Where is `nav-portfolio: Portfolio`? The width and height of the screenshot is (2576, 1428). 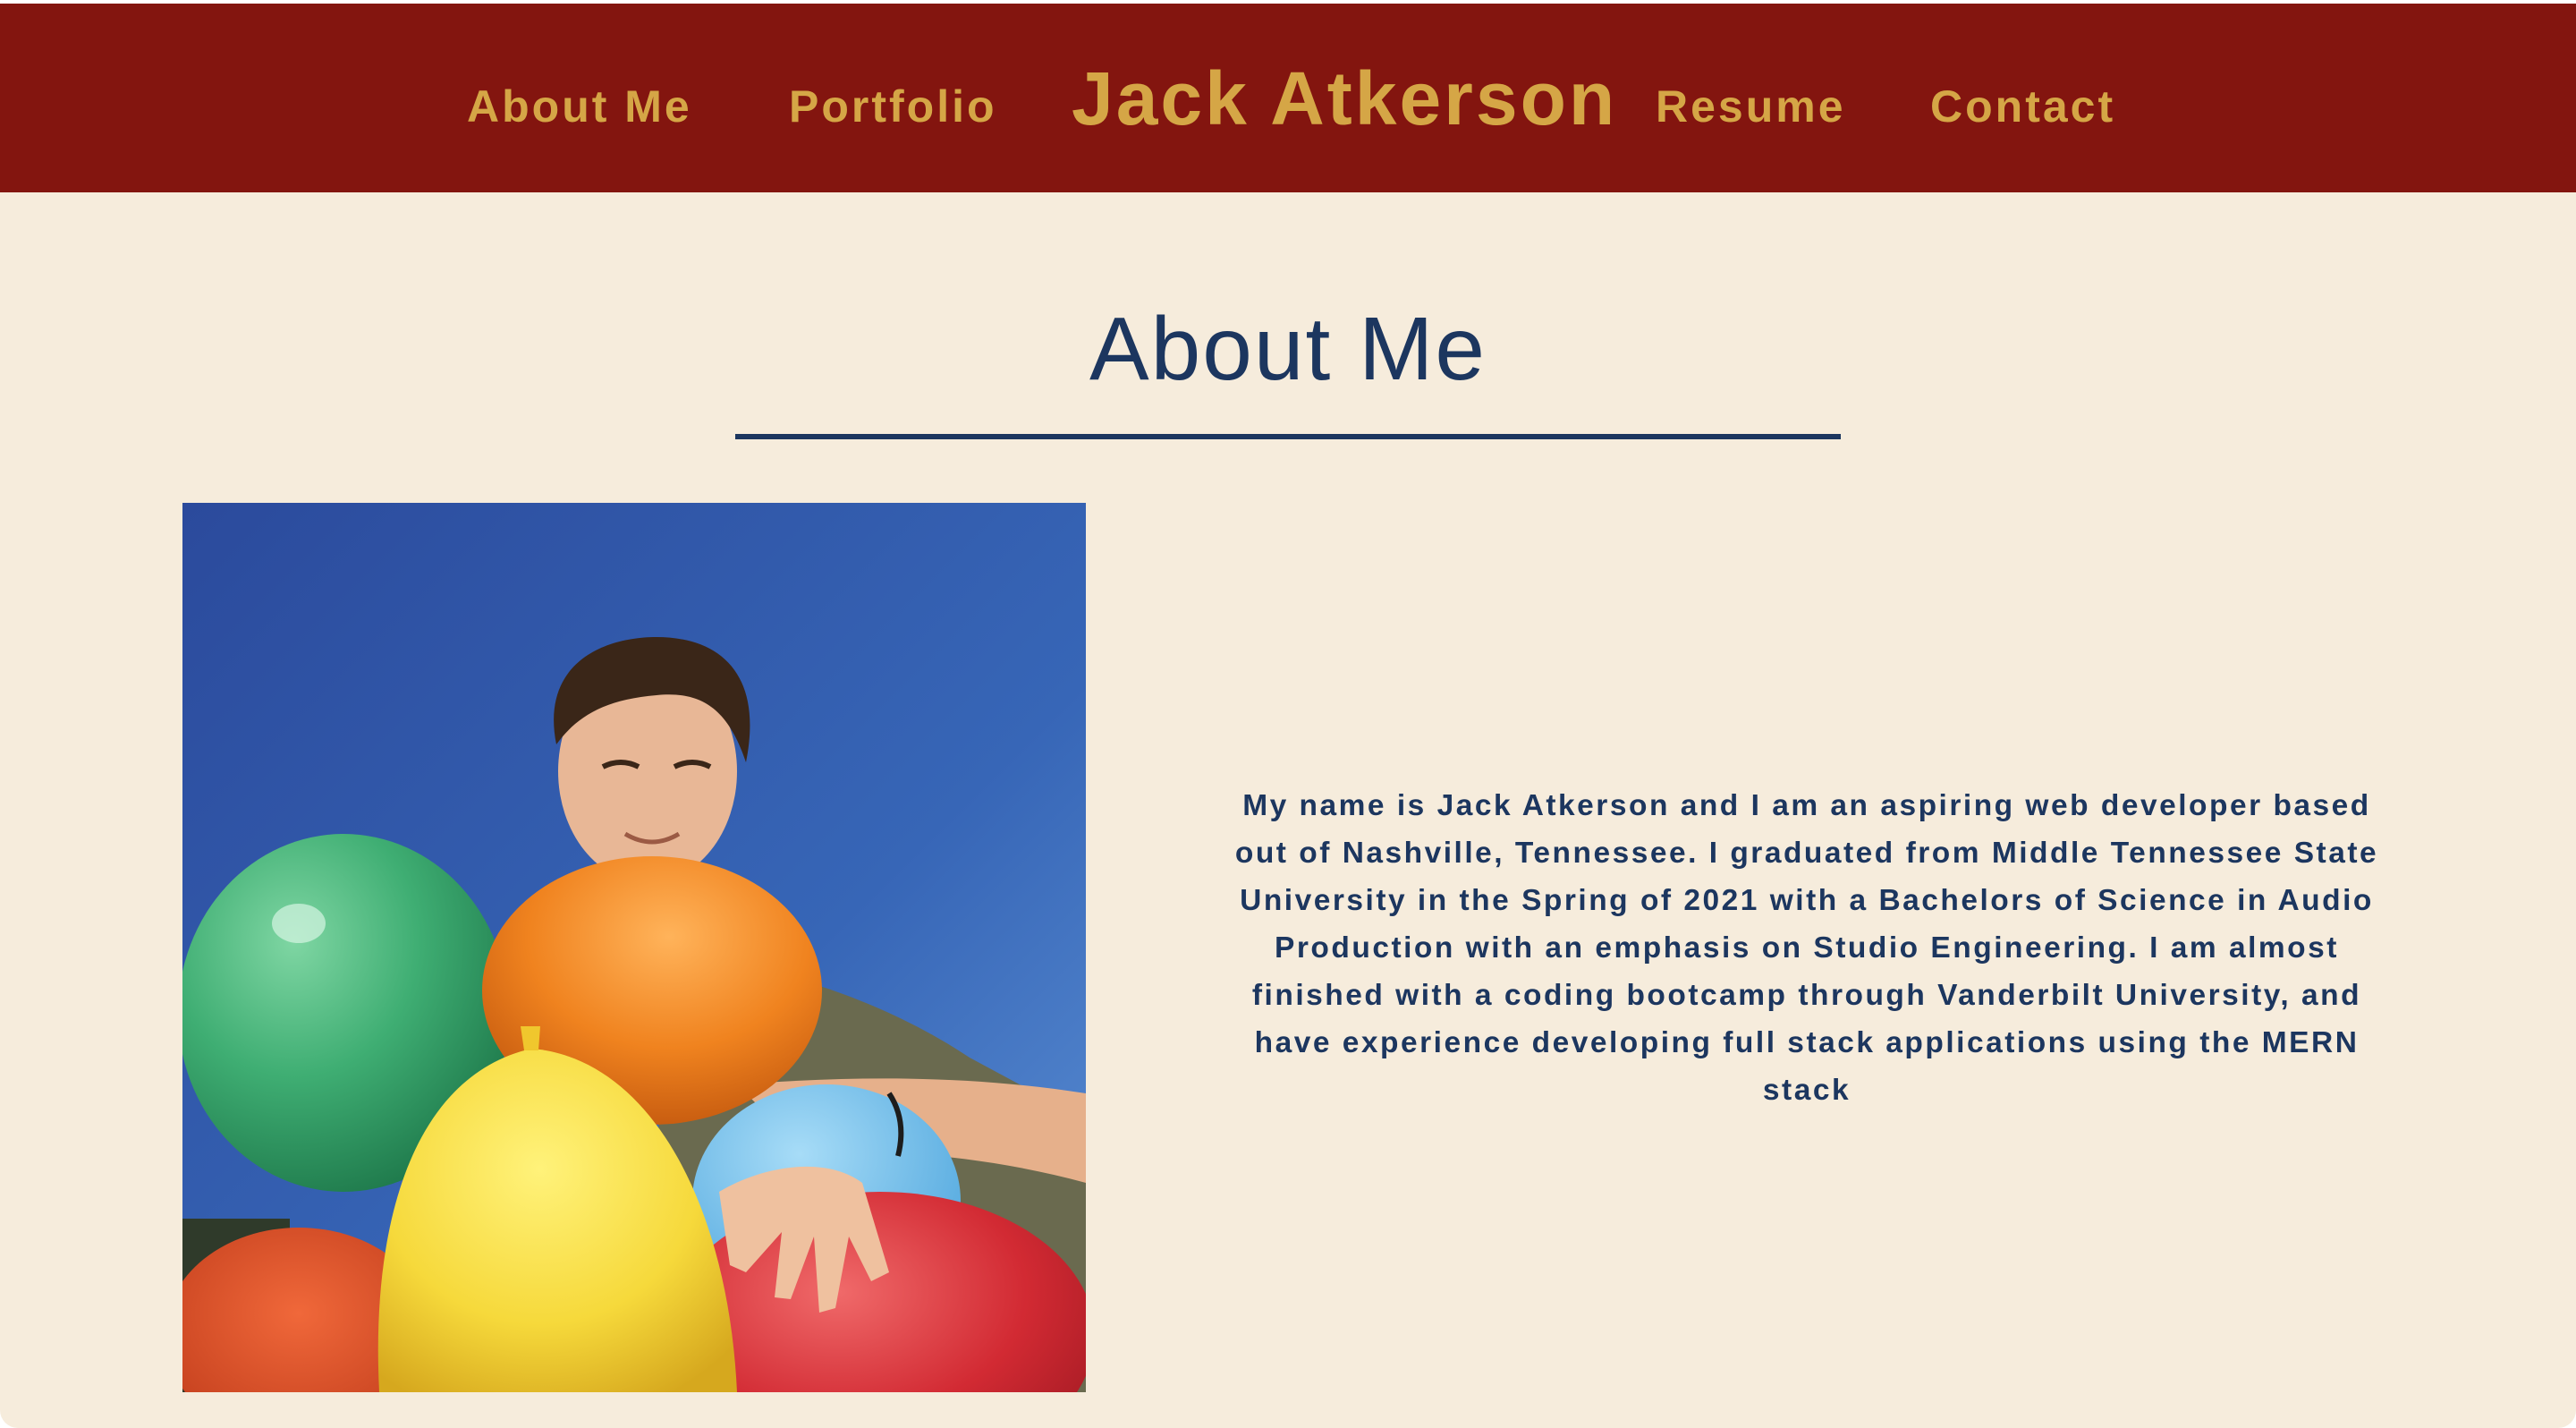 nav-portfolio: Portfolio is located at coordinates (893, 106).